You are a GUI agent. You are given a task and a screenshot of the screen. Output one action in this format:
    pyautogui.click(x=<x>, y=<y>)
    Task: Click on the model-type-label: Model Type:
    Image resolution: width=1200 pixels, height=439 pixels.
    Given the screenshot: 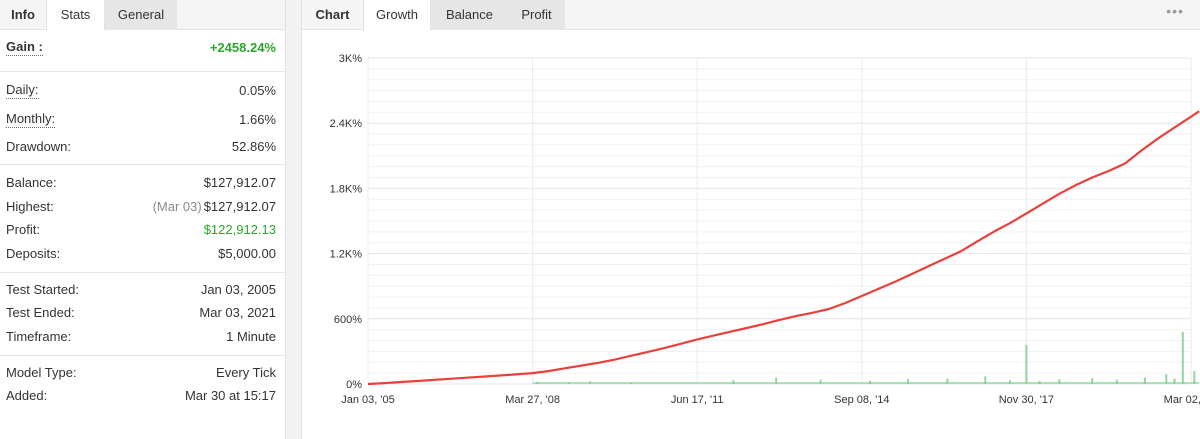 What is the action you would take?
    pyautogui.click(x=41, y=372)
    